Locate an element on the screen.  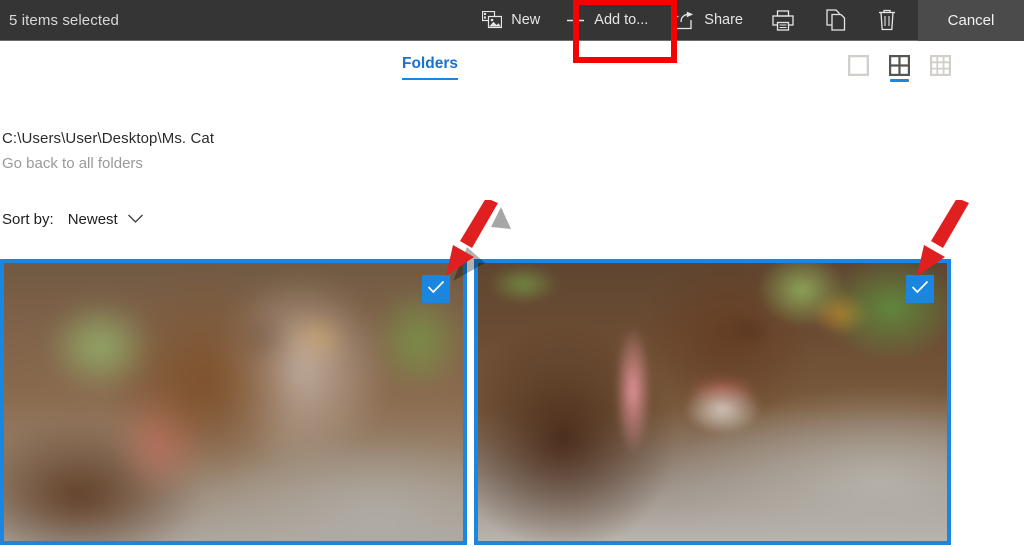
copy-icon is located at coordinates (836, 20).